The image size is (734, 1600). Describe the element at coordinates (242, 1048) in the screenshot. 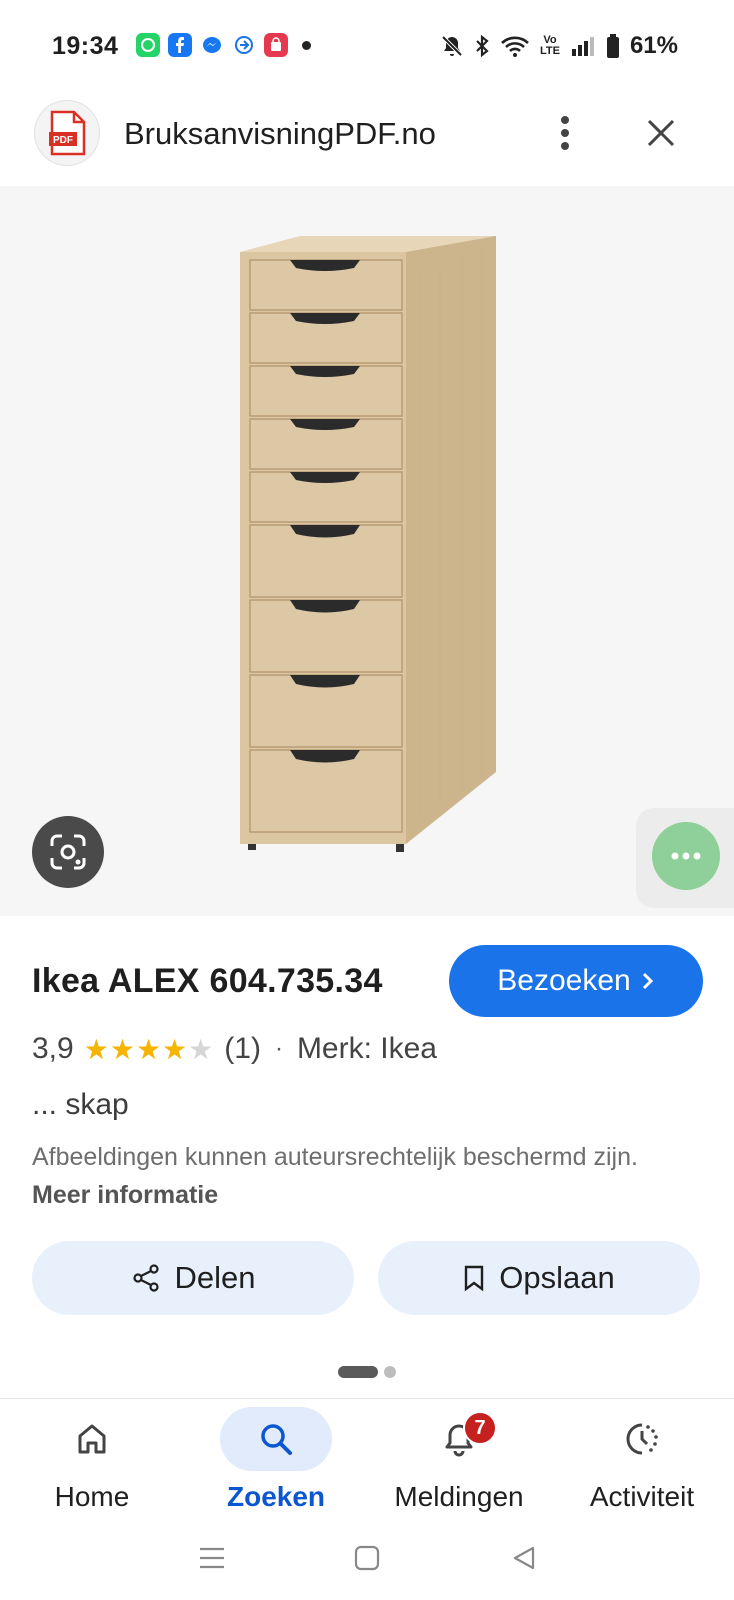

I see `rating-count: (1)` at that location.